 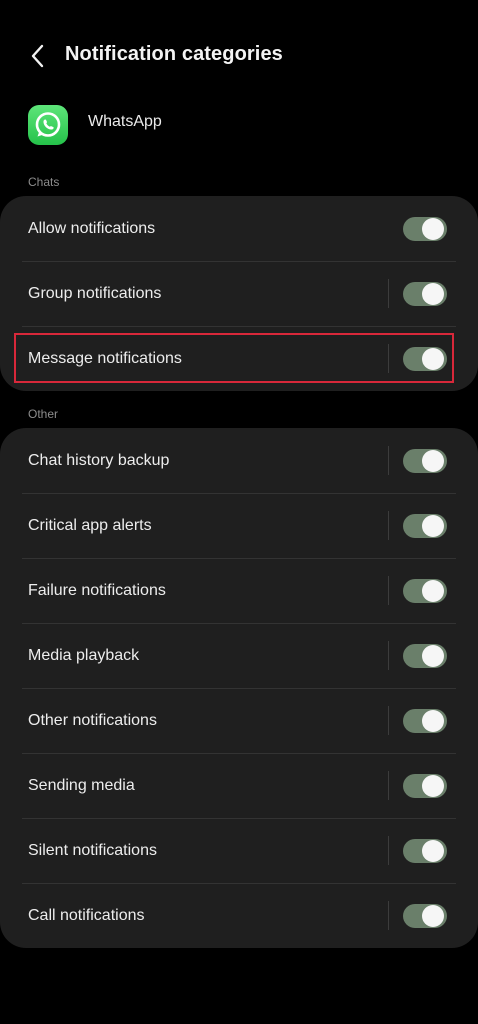 What do you see at coordinates (239, 915) in the screenshot?
I see `row-call-notifications: Call notifications` at bounding box center [239, 915].